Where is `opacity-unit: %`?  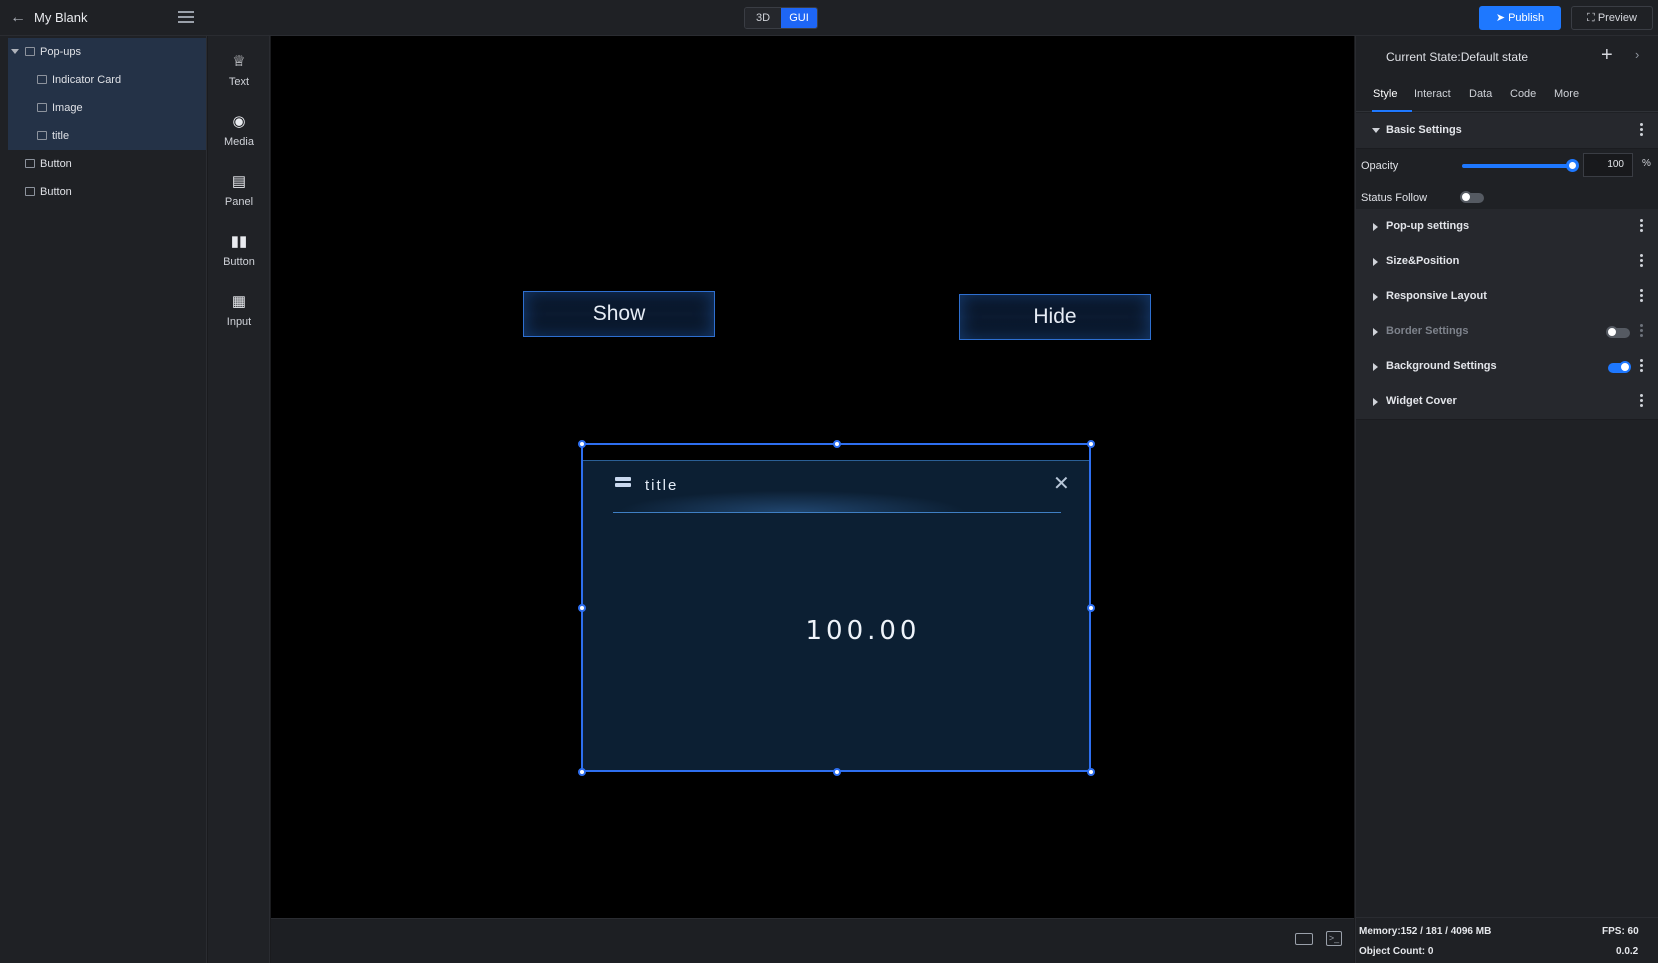 opacity-unit: % is located at coordinates (1646, 163).